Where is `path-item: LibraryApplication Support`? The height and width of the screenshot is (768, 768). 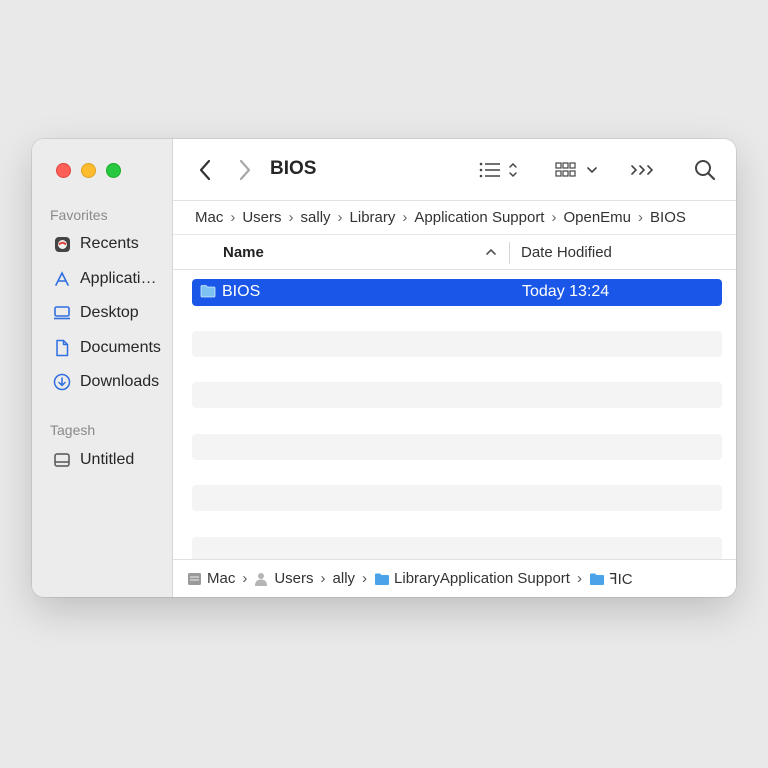
path-item: LibraryApplication Support is located at coordinates (472, 578).